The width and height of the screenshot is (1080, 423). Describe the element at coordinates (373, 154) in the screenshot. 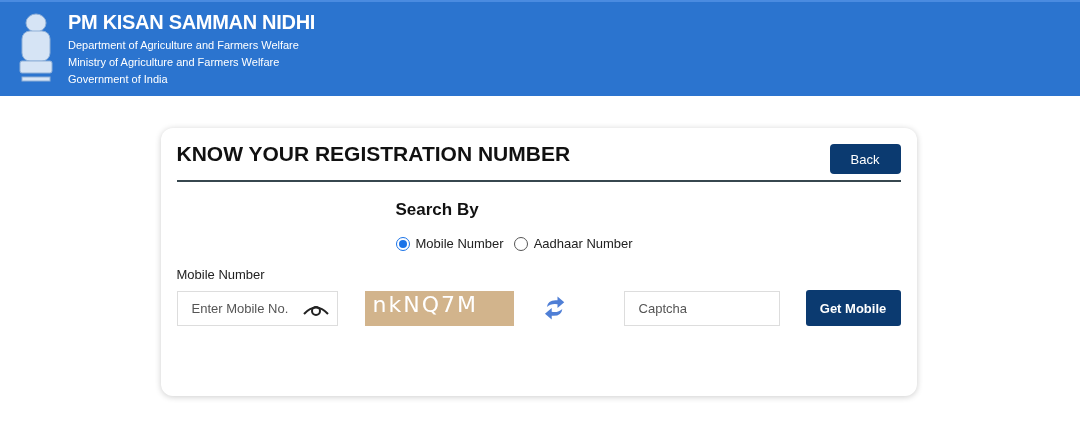

I see `card-title: KNOW YOUR REGISTRATION NUMBER` at that location.